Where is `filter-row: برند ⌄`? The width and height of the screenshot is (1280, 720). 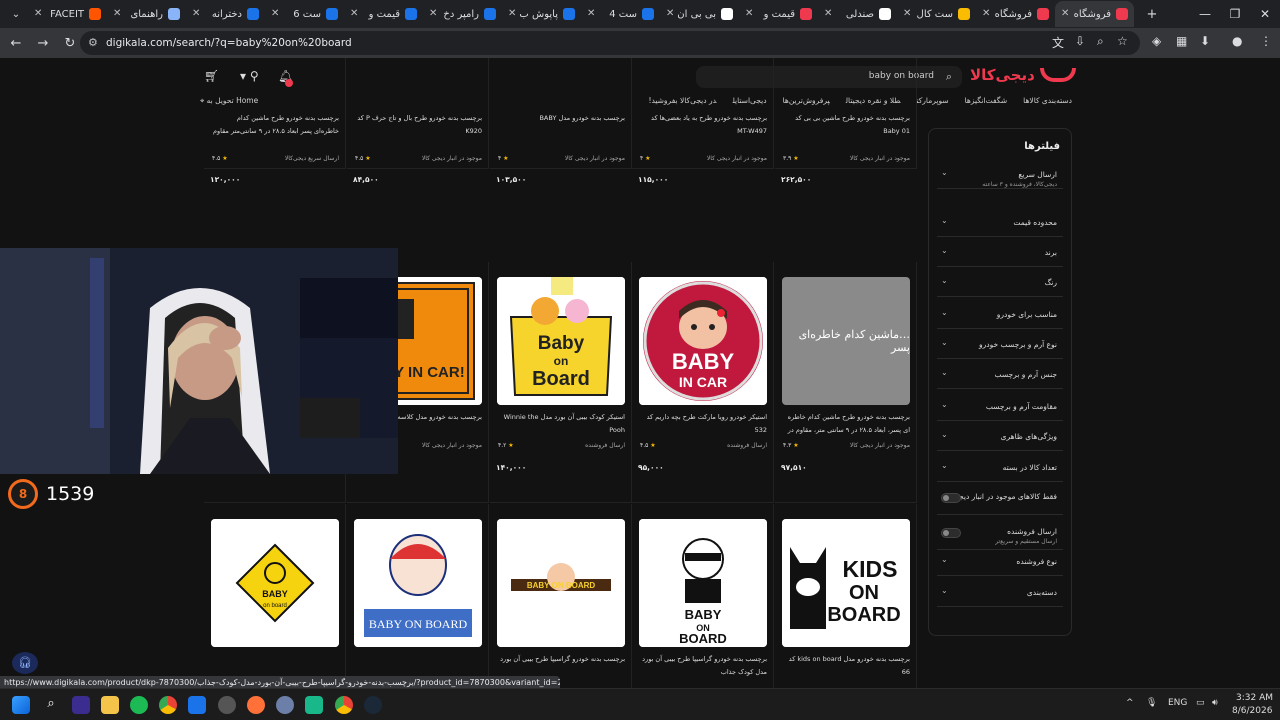 filter-row: برند ⌄ is located at coordinates (1000, 252).